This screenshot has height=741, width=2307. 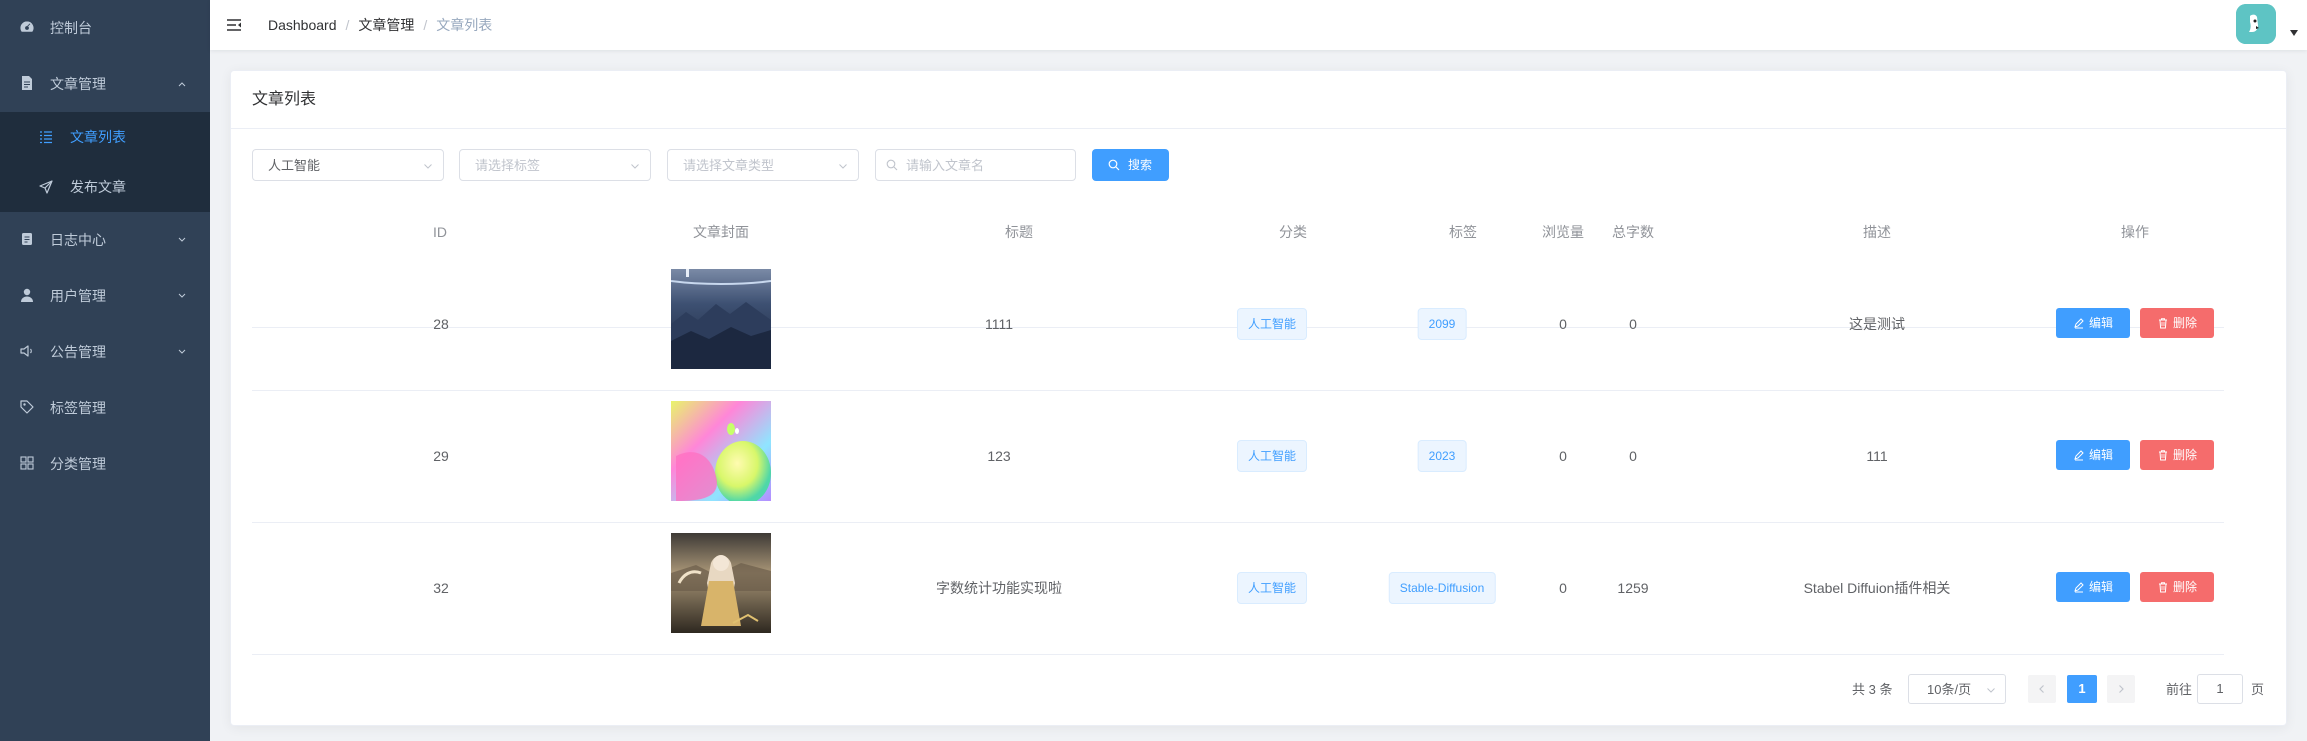 I want to click on sidebar-item-article-management: 文章管理, so click(x=105, y=84).